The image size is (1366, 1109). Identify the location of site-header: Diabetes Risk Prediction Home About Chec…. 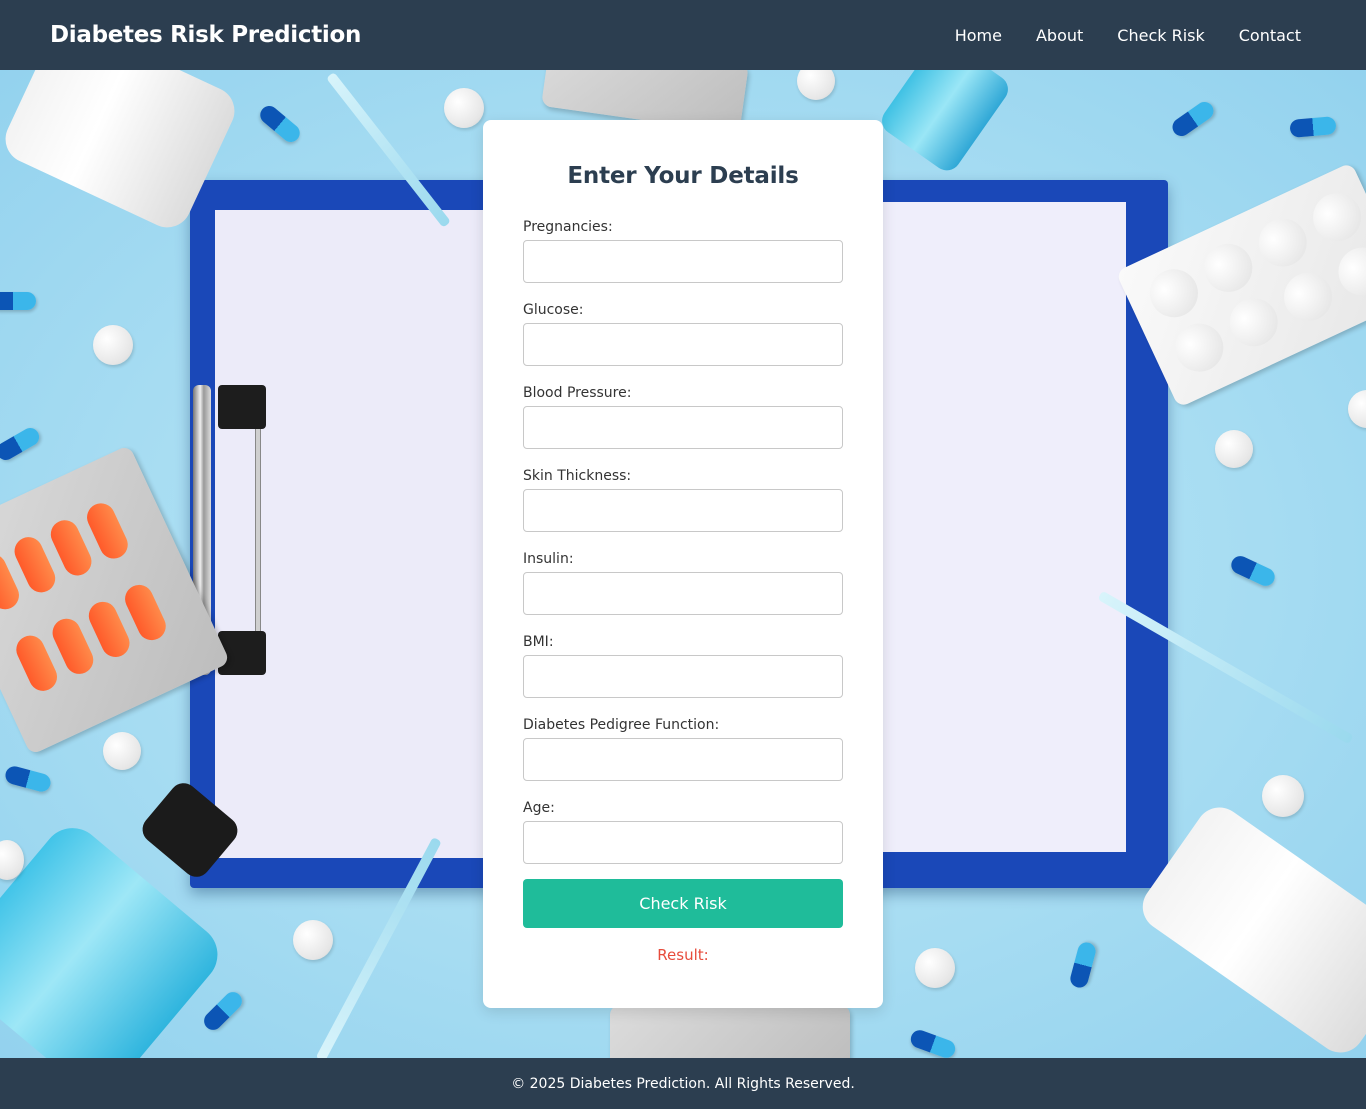
(683, 35).